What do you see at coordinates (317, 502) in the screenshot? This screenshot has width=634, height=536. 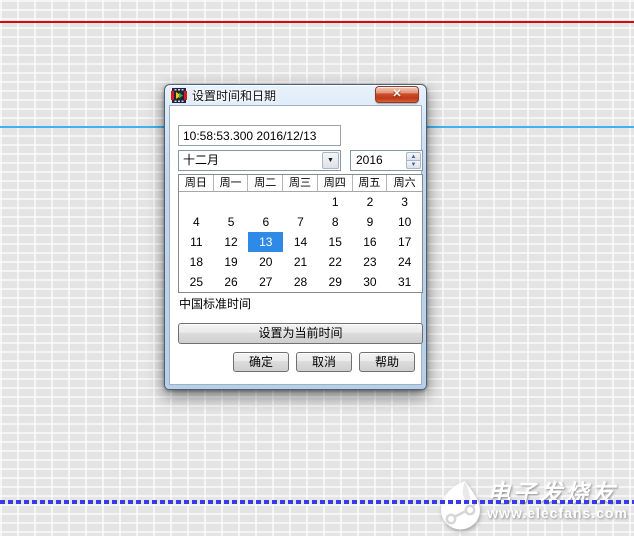 I see `dotted-blue-wire` at bounding box center [317, 502].